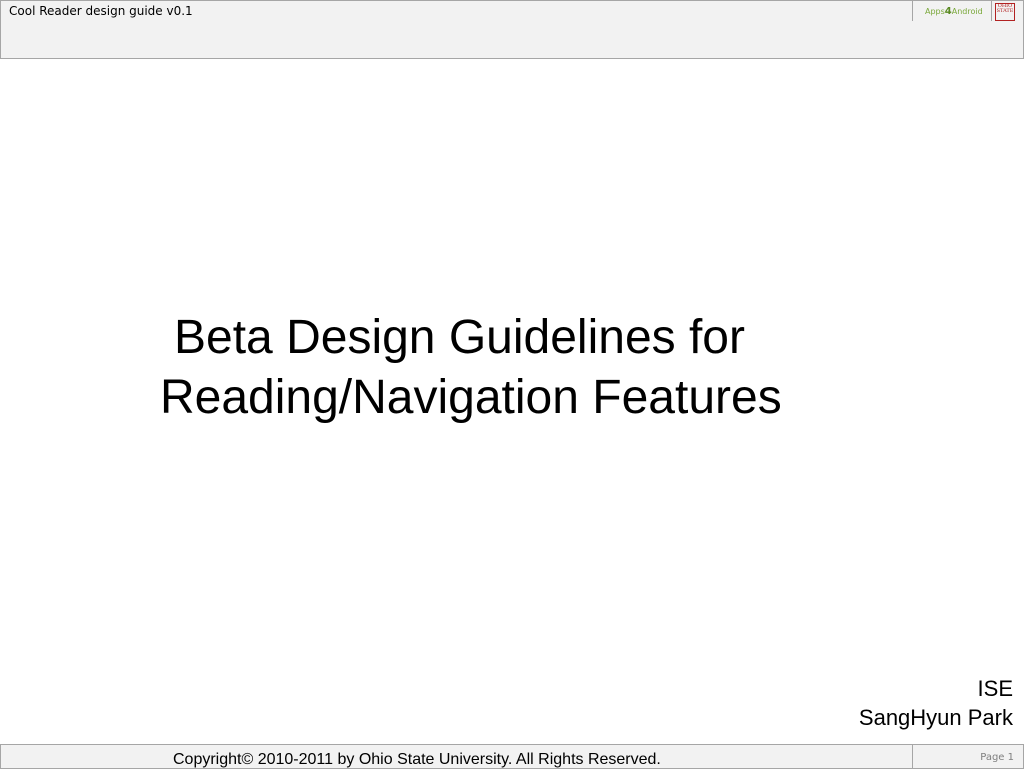 The width and height of the screenshot is (1024, 769). Describe the element at coordinates (459, 337) in the screenshot. I see `slide-title-line1: Beta Design Guidelines for` at that location.